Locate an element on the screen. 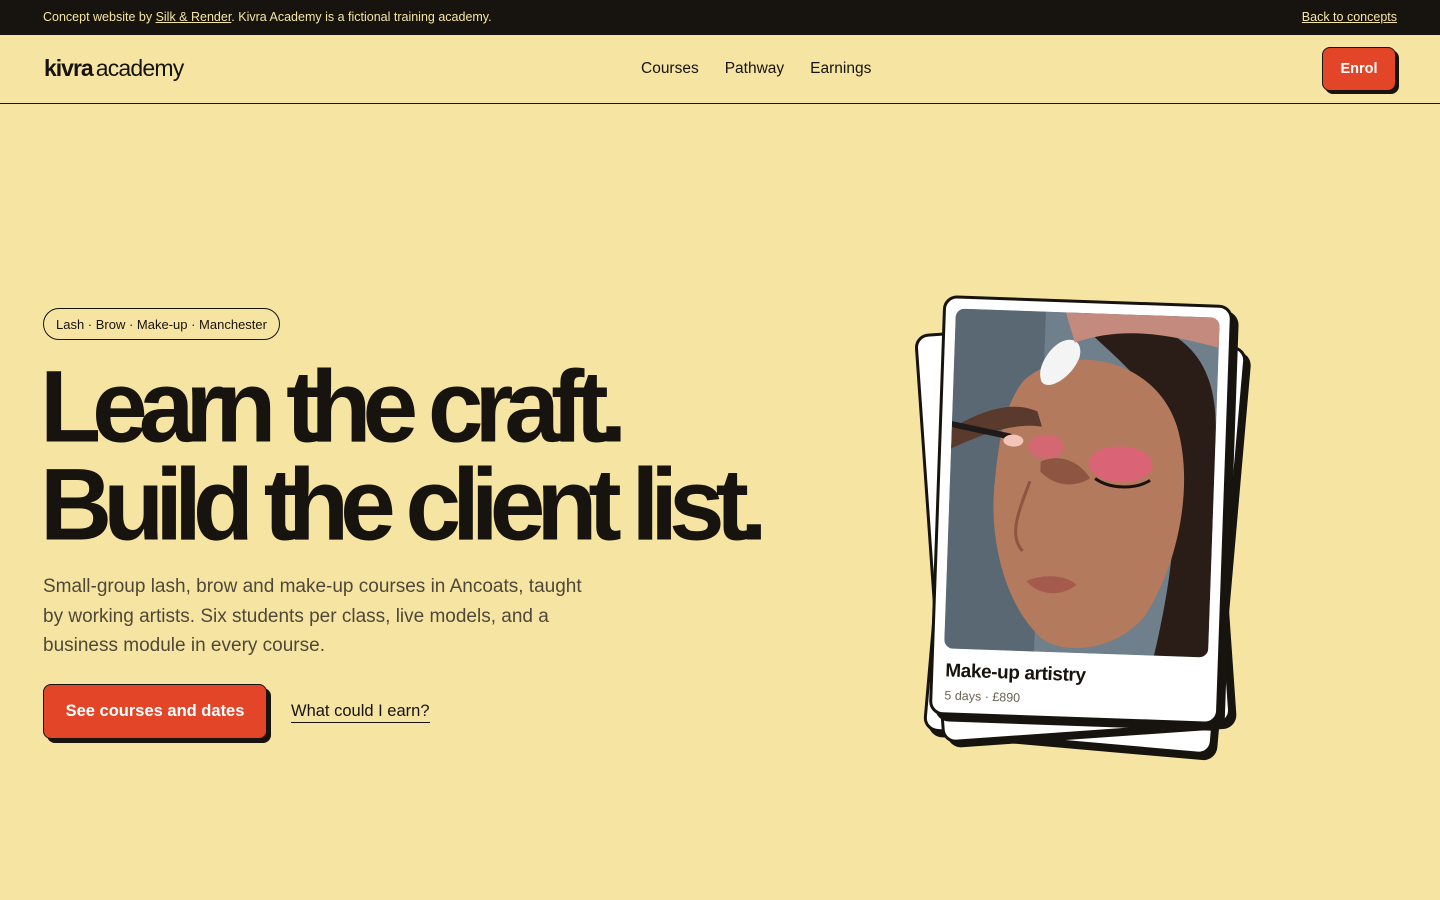  course-card-stack: Make-up artistry 5 days · £890 is located at coordinates (1085, 527).